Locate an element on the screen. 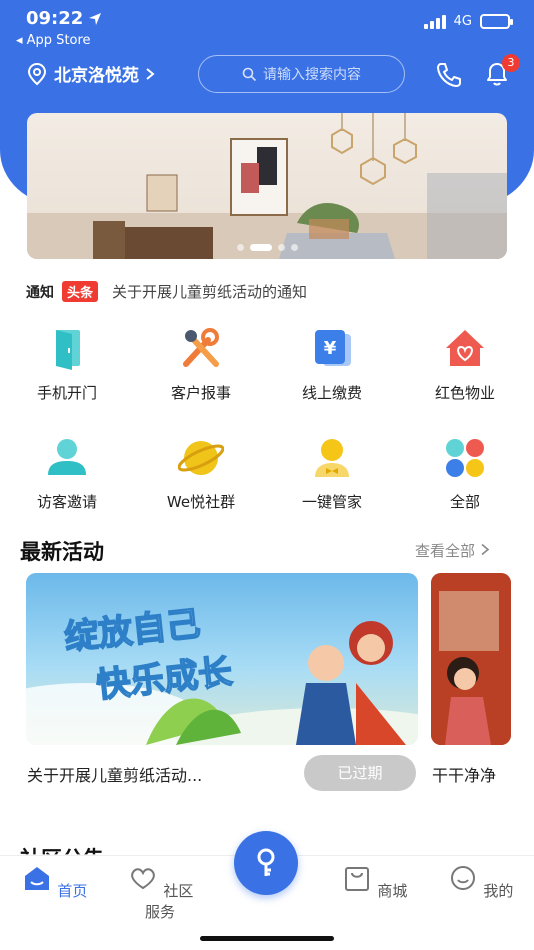 The width and height of the screenshot is (534, 950). red-house-heart-icon is located at coordinates (465, 348).